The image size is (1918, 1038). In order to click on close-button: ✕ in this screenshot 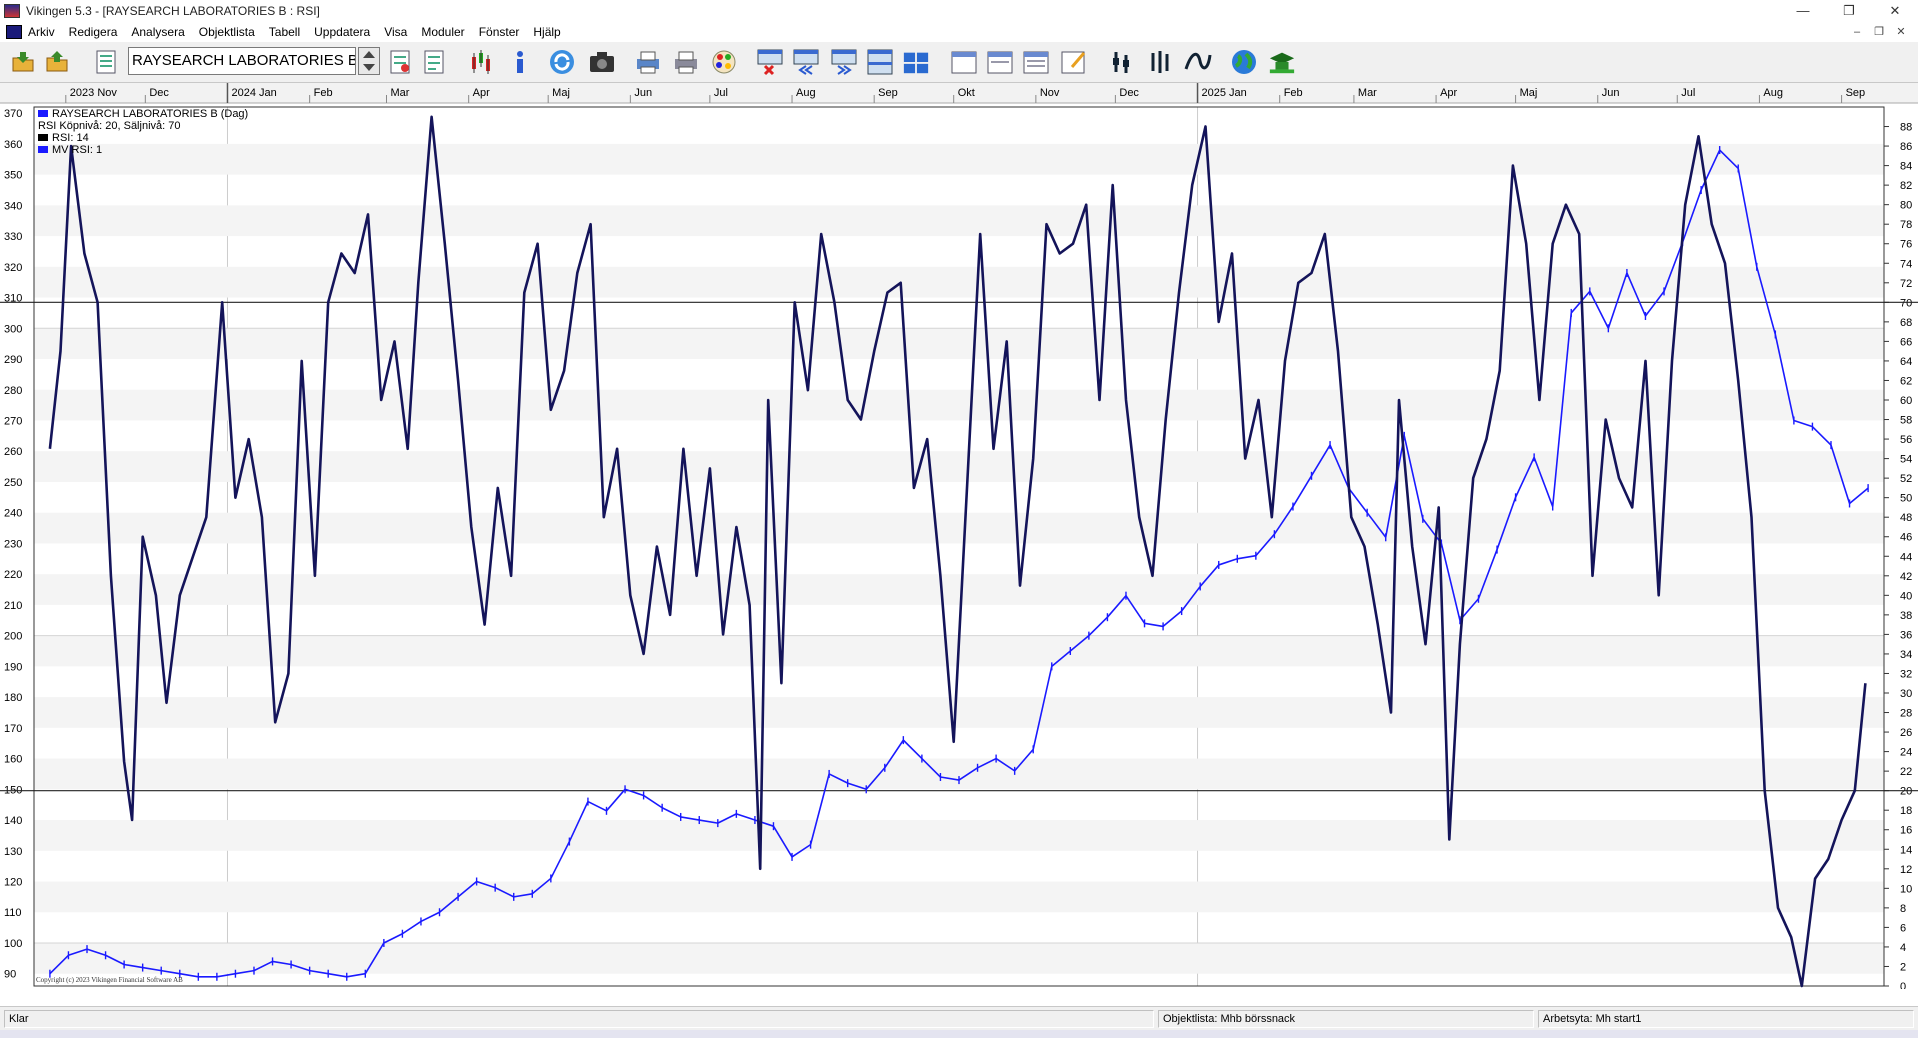, I will do `click(1895, 11)`.